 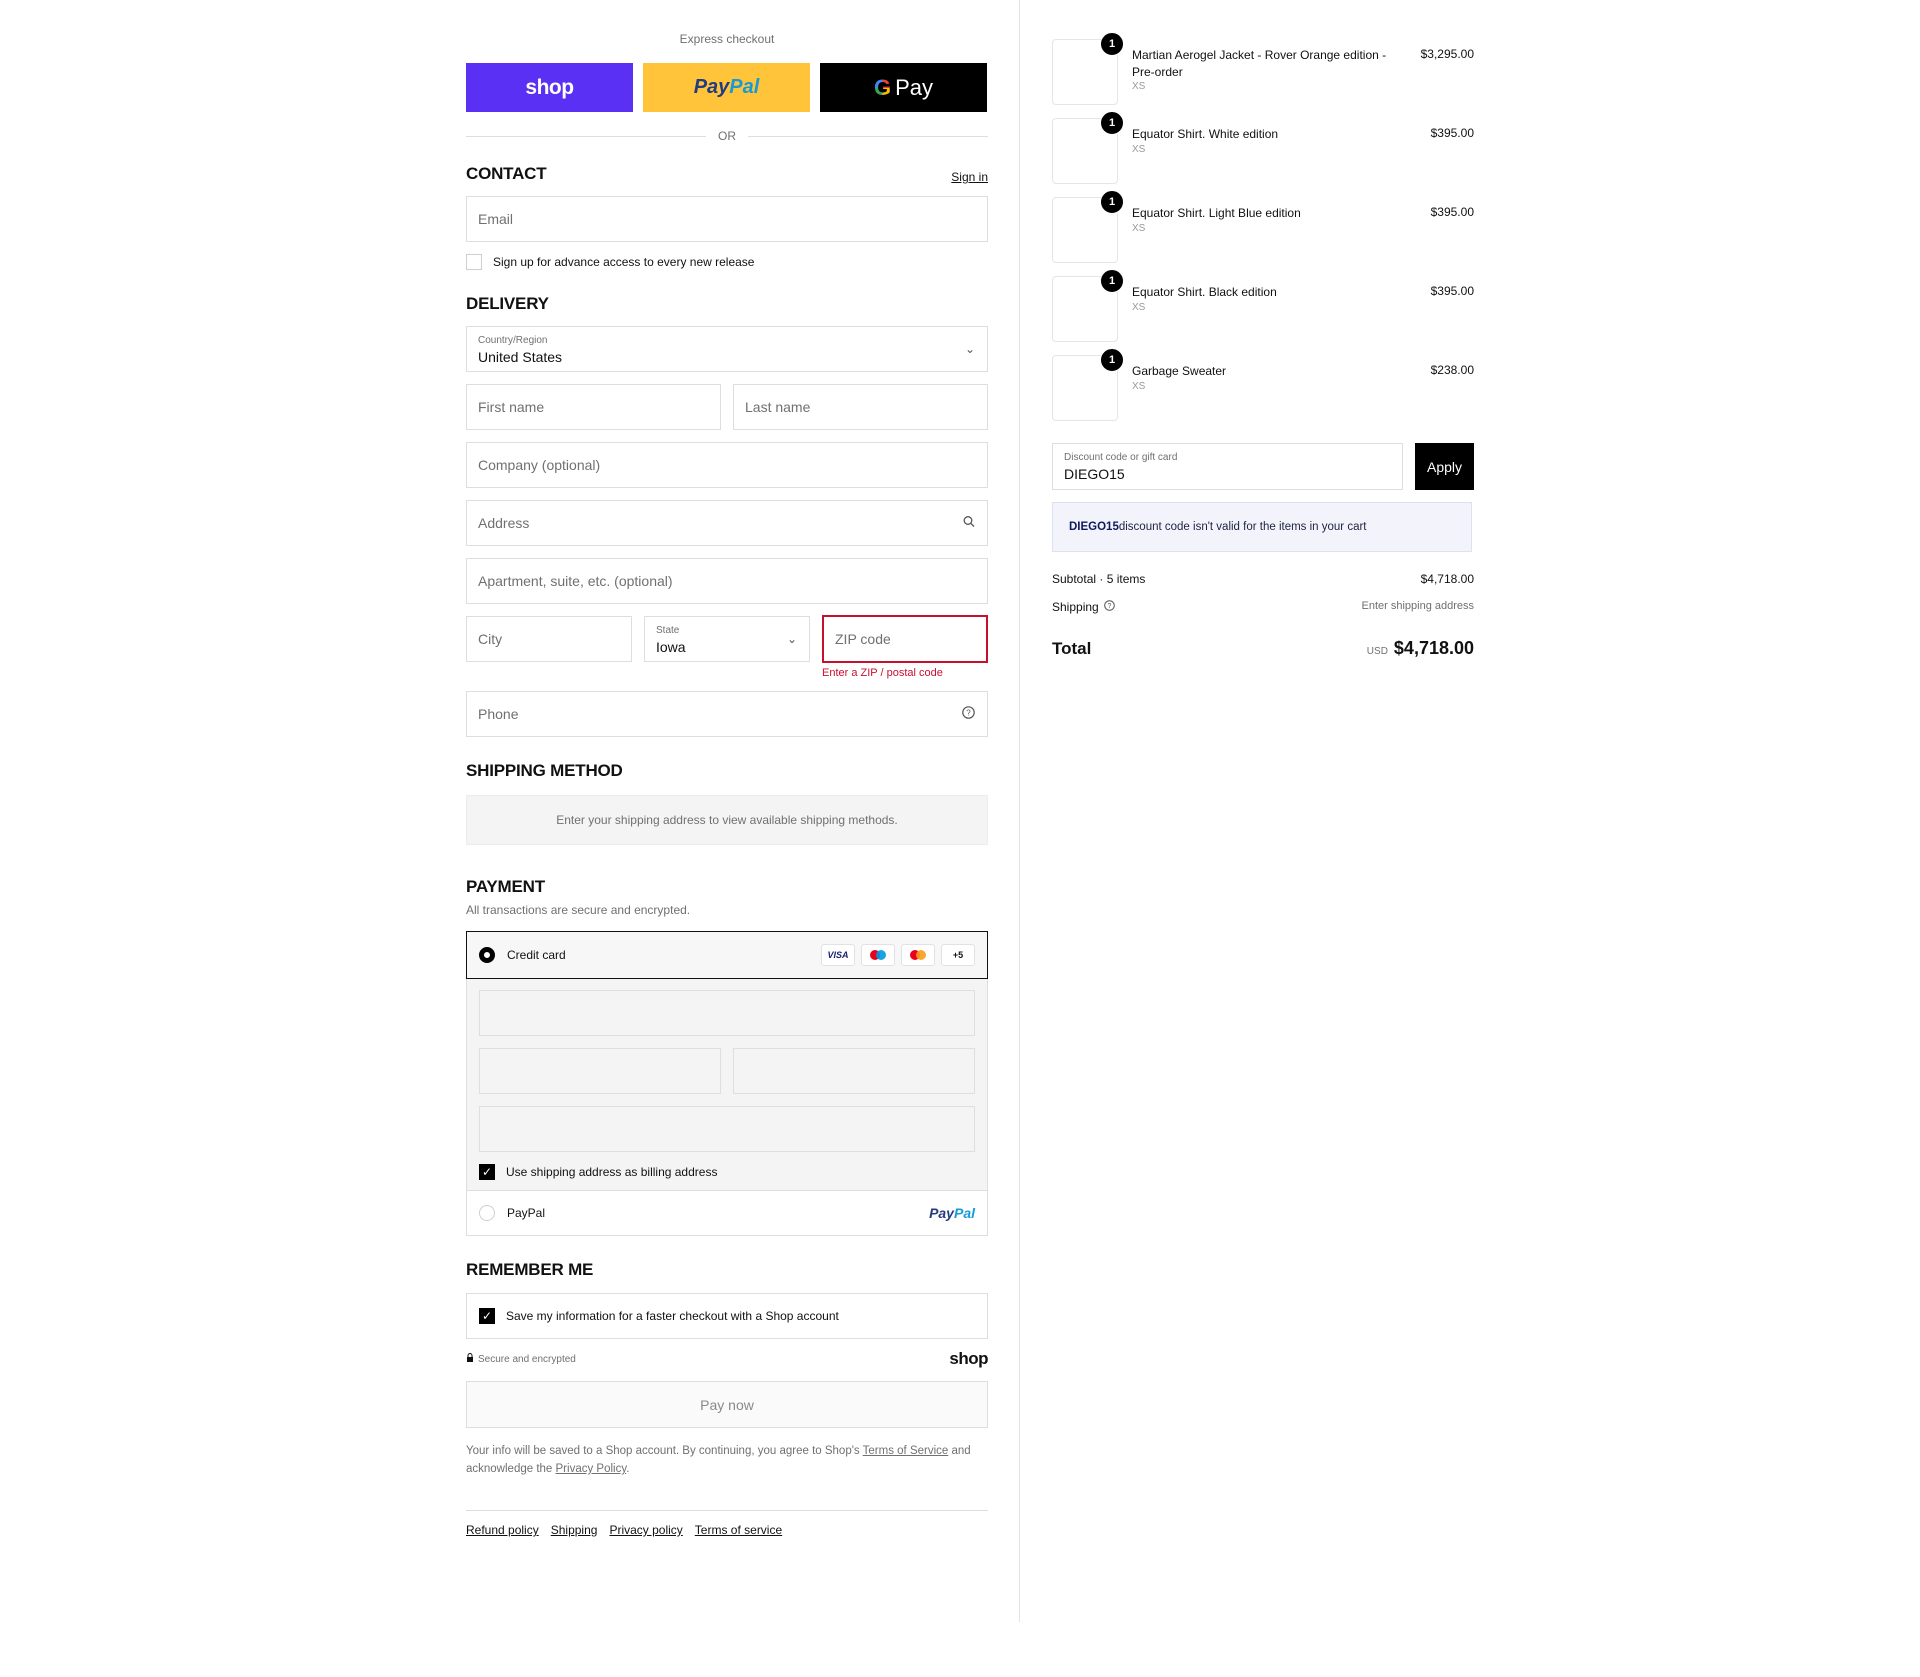 I want to click on company-field: Company (optional), so click(x=727, y=465).